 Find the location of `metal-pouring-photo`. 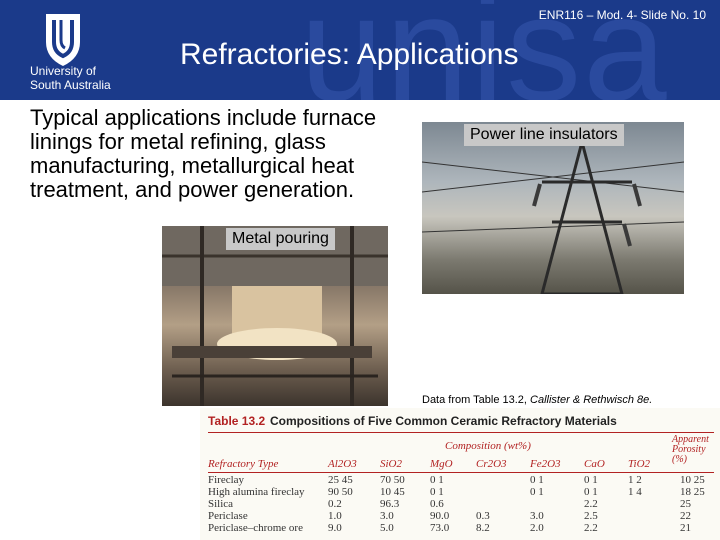

metal-pouring-photo is located at coordinates (275, 316).